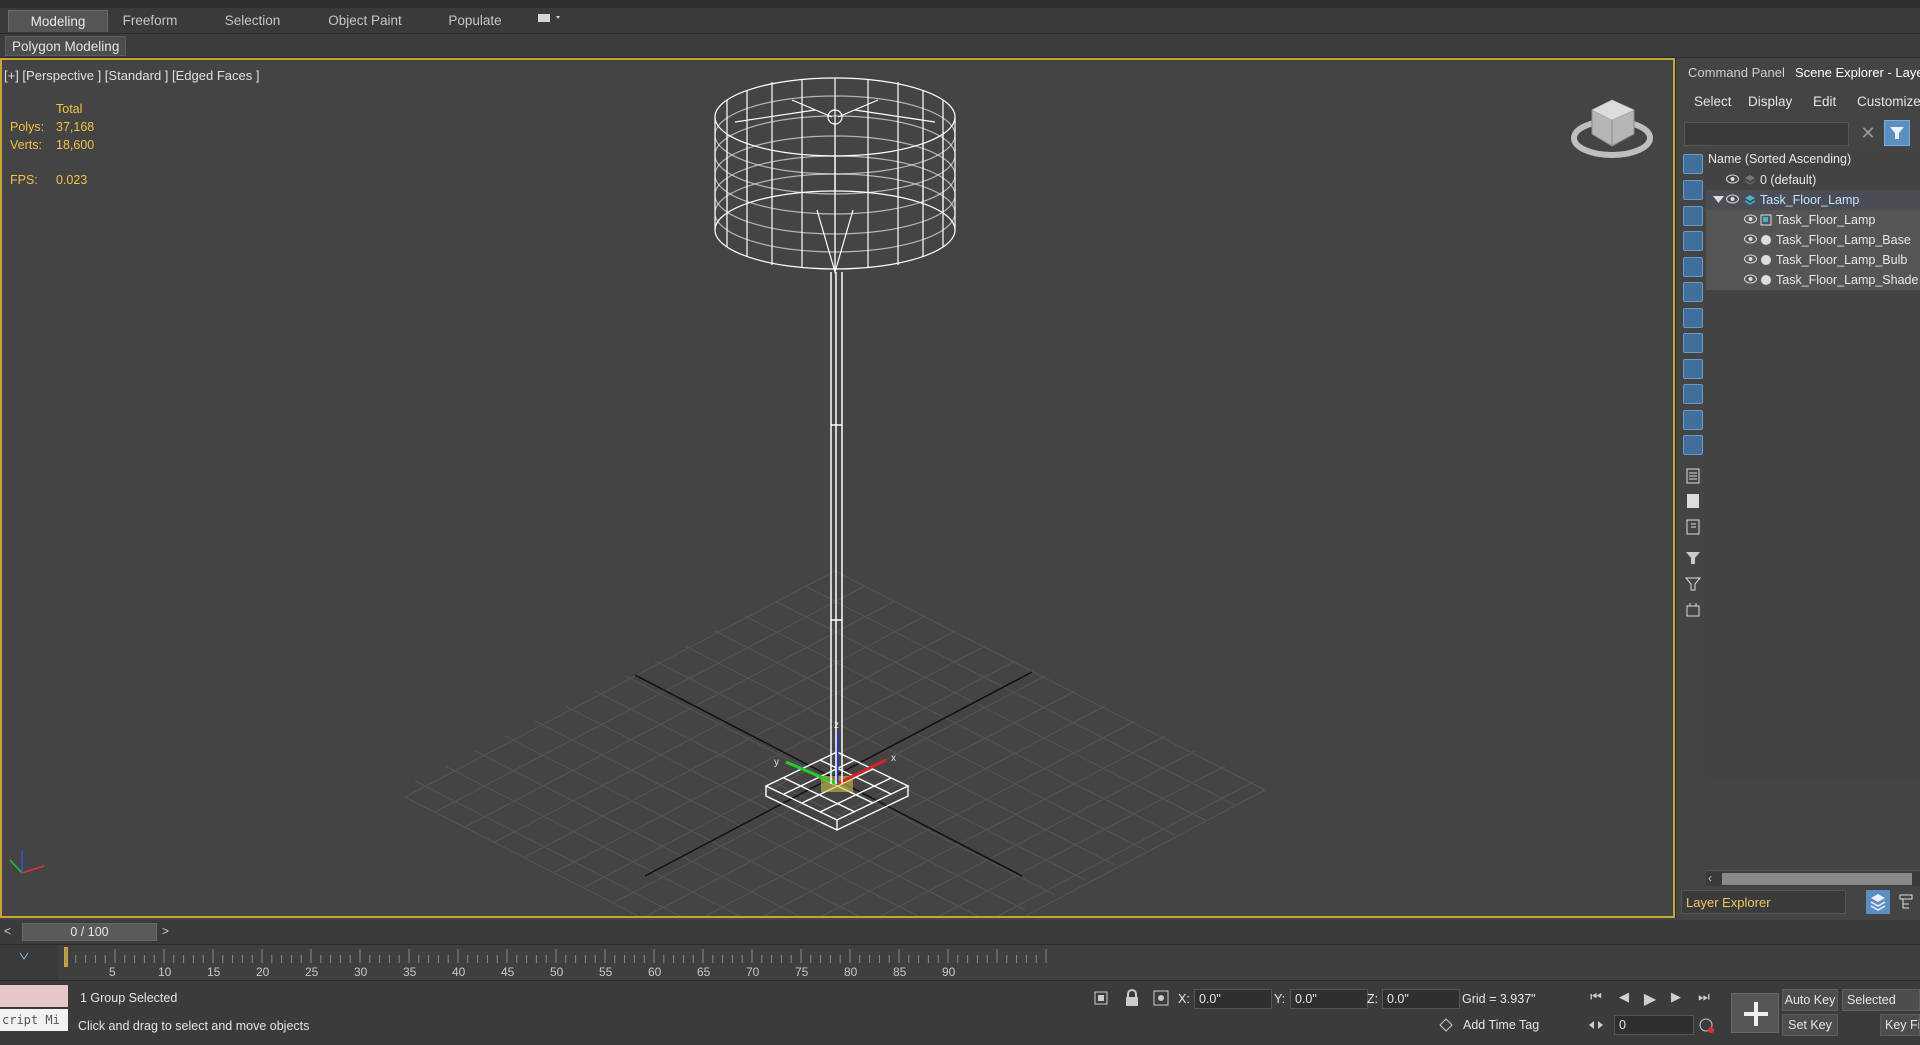 The width and height of the screenshot is (1920, 1045). I want to click on menu-display: Display, so click(1770, 101).